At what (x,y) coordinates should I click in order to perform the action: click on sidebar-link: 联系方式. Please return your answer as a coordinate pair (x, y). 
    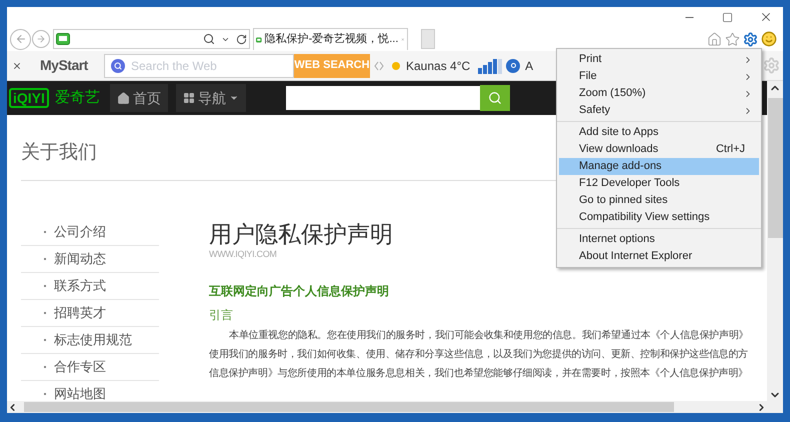
    Looking at the image, I should click on (80, 286).